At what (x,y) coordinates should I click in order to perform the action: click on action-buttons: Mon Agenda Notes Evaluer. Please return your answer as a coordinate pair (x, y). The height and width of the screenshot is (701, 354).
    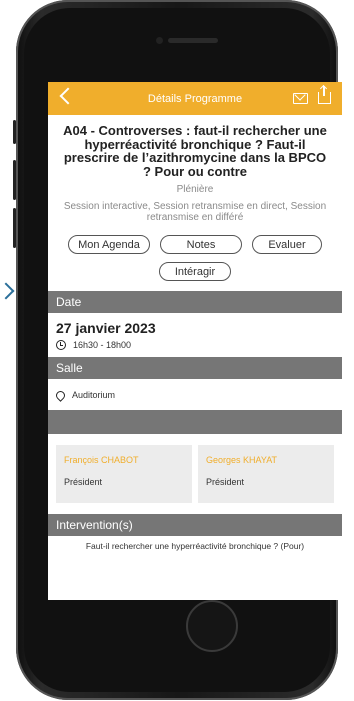
    Looking at the image, I should click on (195, 244).